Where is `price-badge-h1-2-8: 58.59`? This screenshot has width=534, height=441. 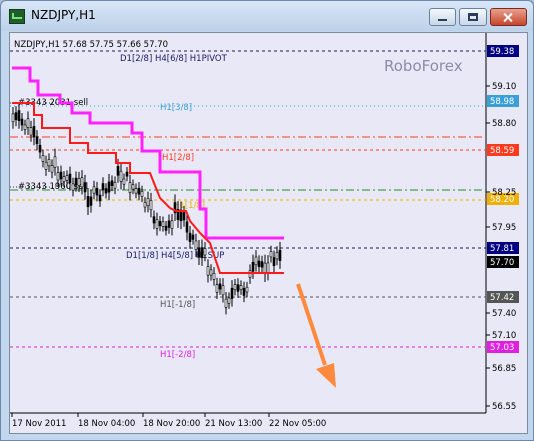
price-badge-h1-2-8: 58.59 is located at coordinates (503, 150).